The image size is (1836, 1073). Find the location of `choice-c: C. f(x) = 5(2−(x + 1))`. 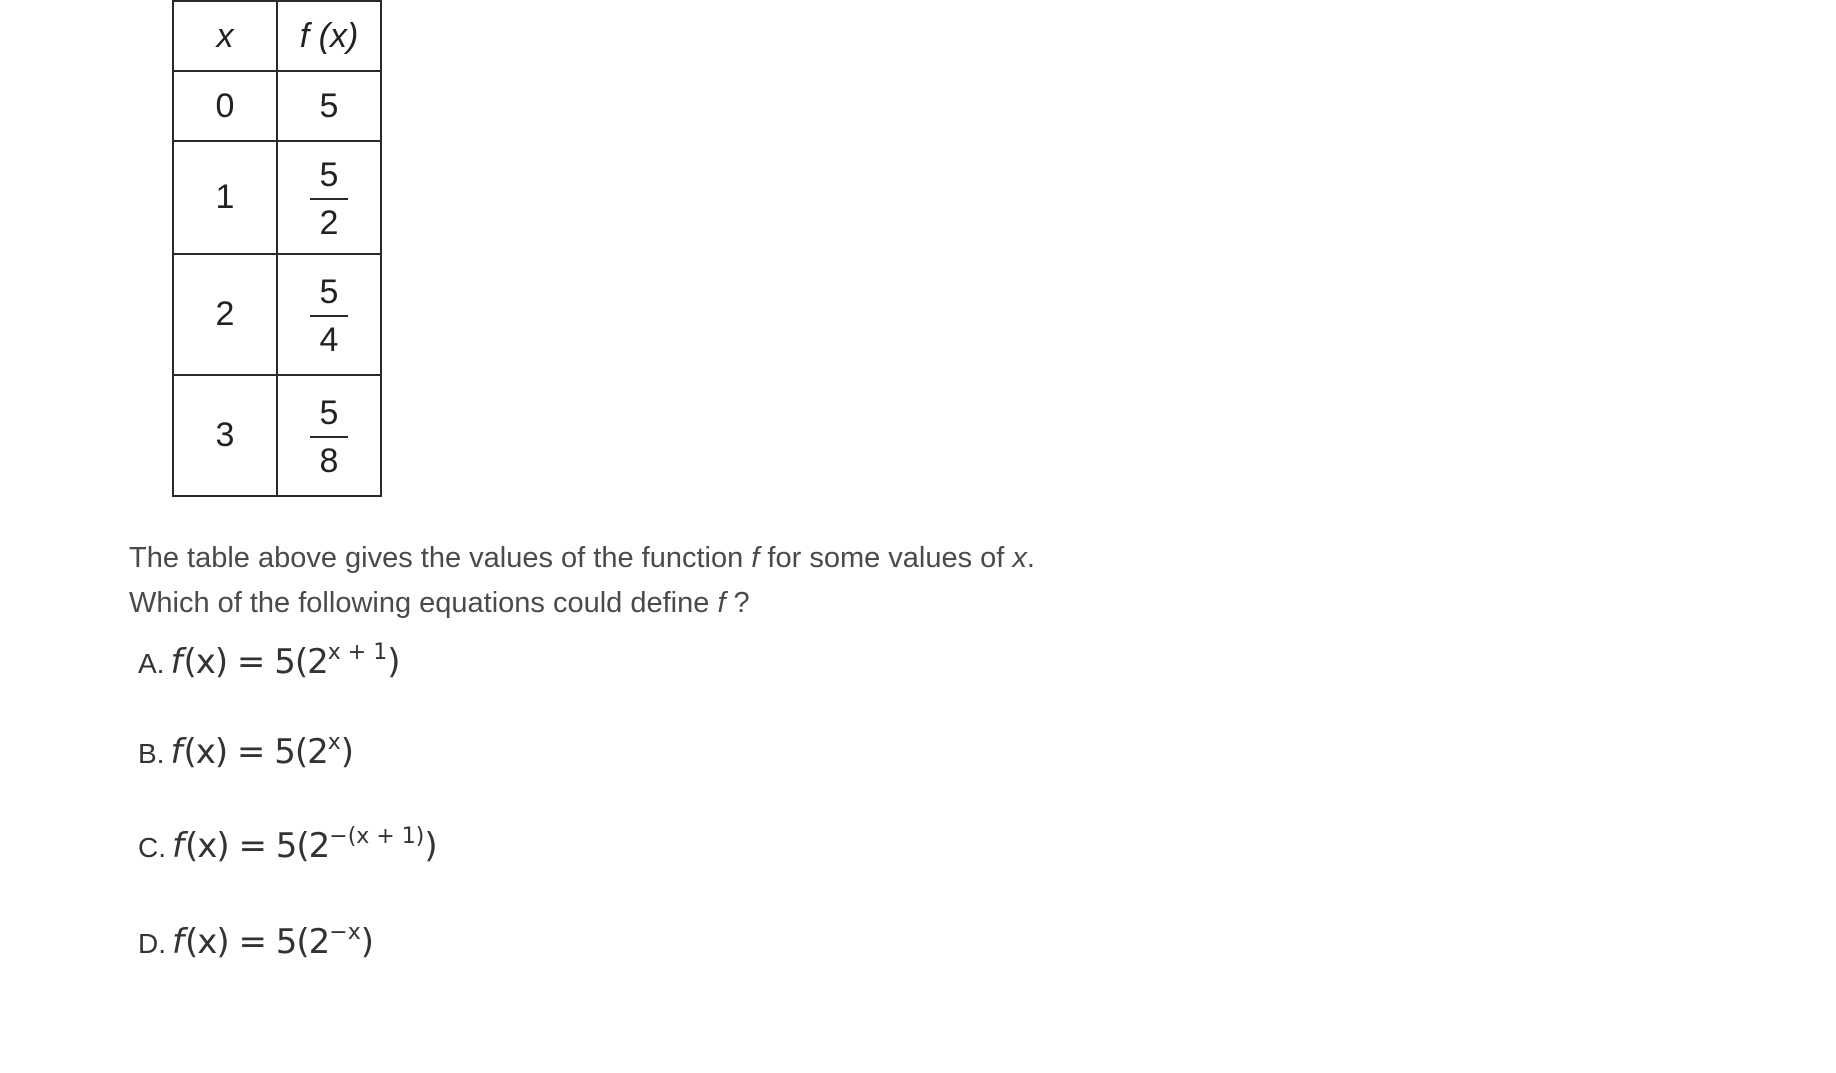

choice-c: C. f(x) = 5(2−(x + 1)) is located at coordinates (288, 845).